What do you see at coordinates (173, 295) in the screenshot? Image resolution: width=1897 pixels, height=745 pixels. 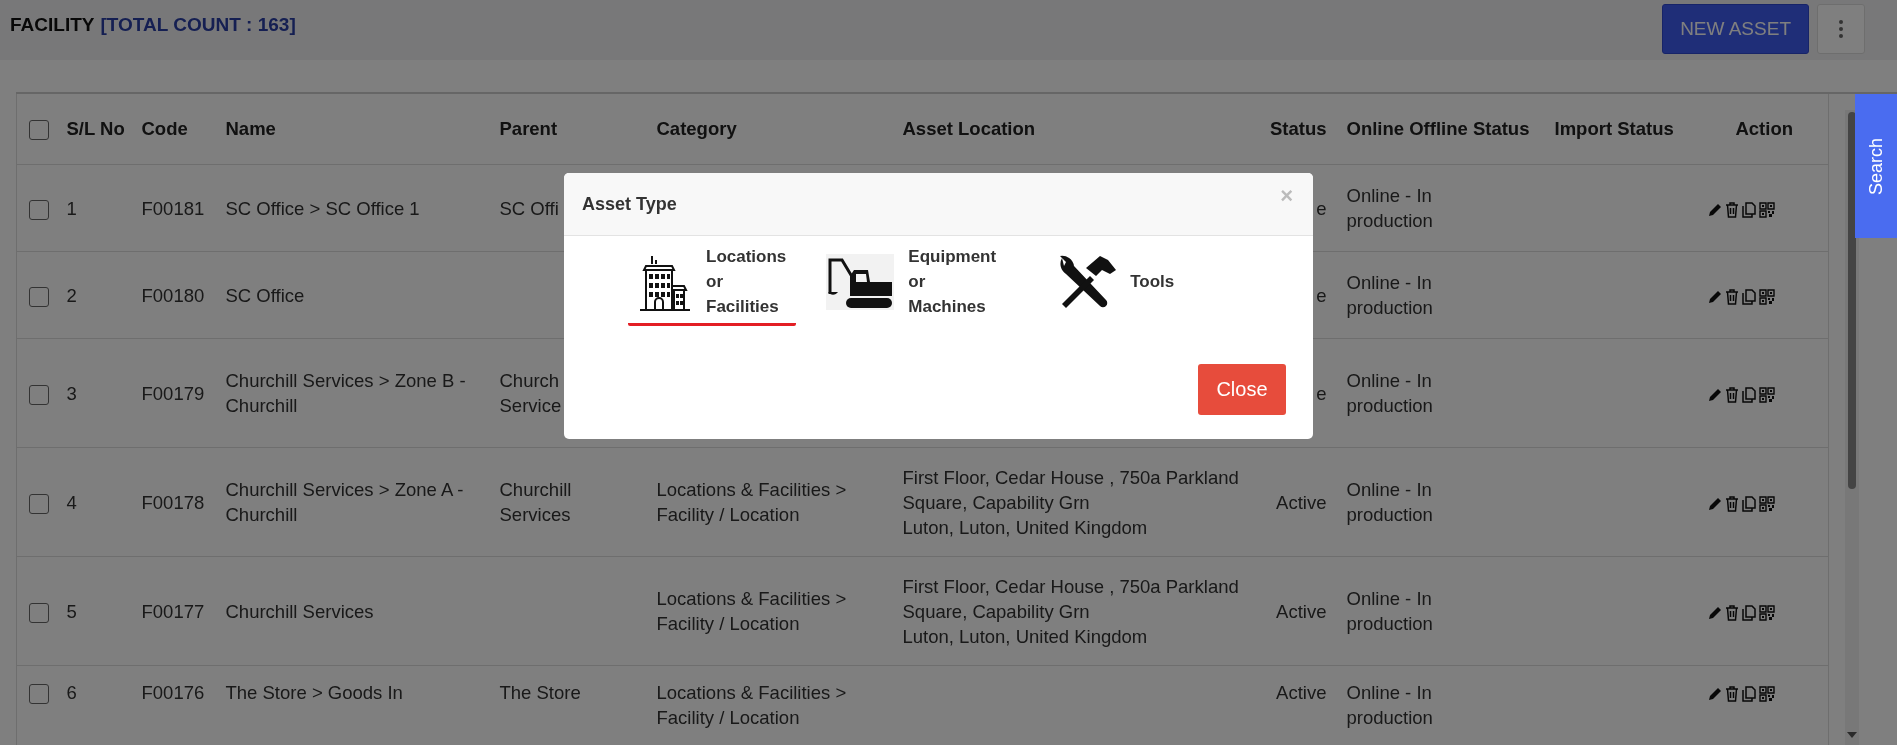 I see `table-cell: F00180` at bounding box center [173, 295].